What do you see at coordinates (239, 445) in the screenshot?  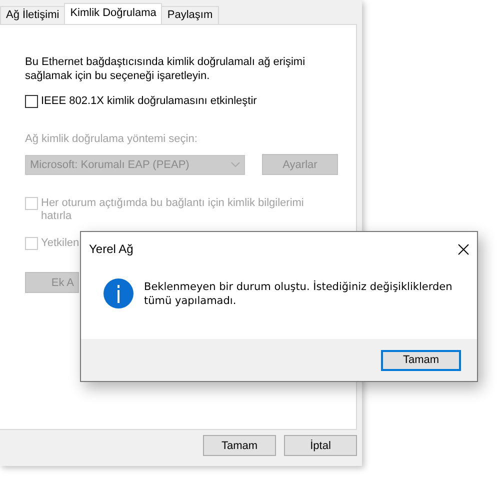 I see `dialog-button: Tamam` at bounding box center [239, 445].